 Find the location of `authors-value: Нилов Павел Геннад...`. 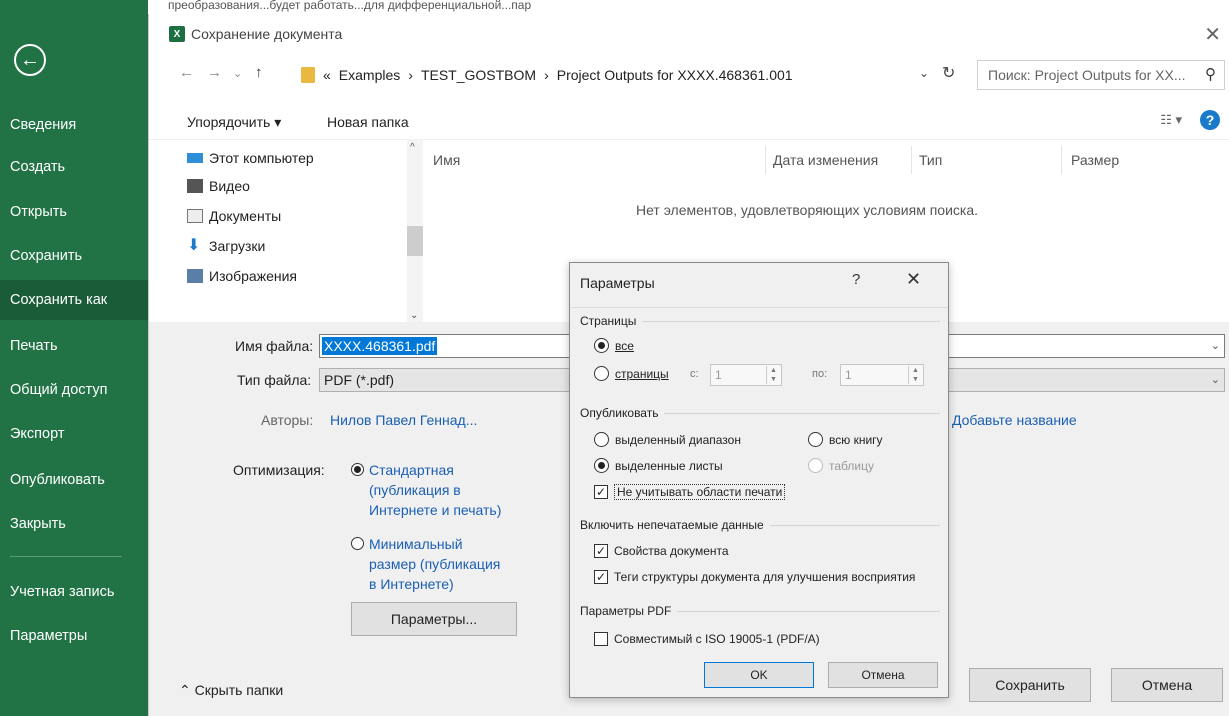

authors-value: Нилов Павел Геннад... is located at coordinates (403, 420).